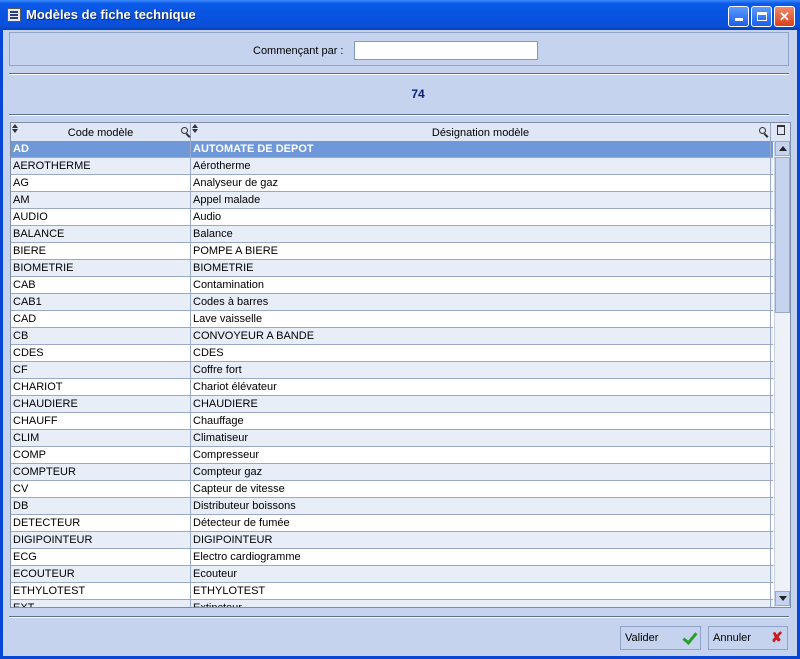 This screenshot has height=659, width=800. I want to click on table-row: AUDIO Audio, so click(392, 217).